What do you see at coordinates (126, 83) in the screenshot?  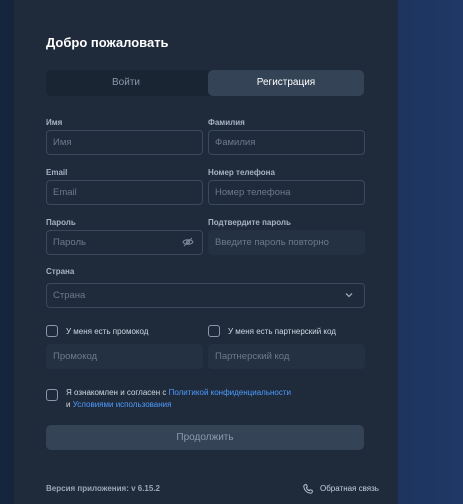 I see `tab-login: Войти` at bounding box center [126, 83].